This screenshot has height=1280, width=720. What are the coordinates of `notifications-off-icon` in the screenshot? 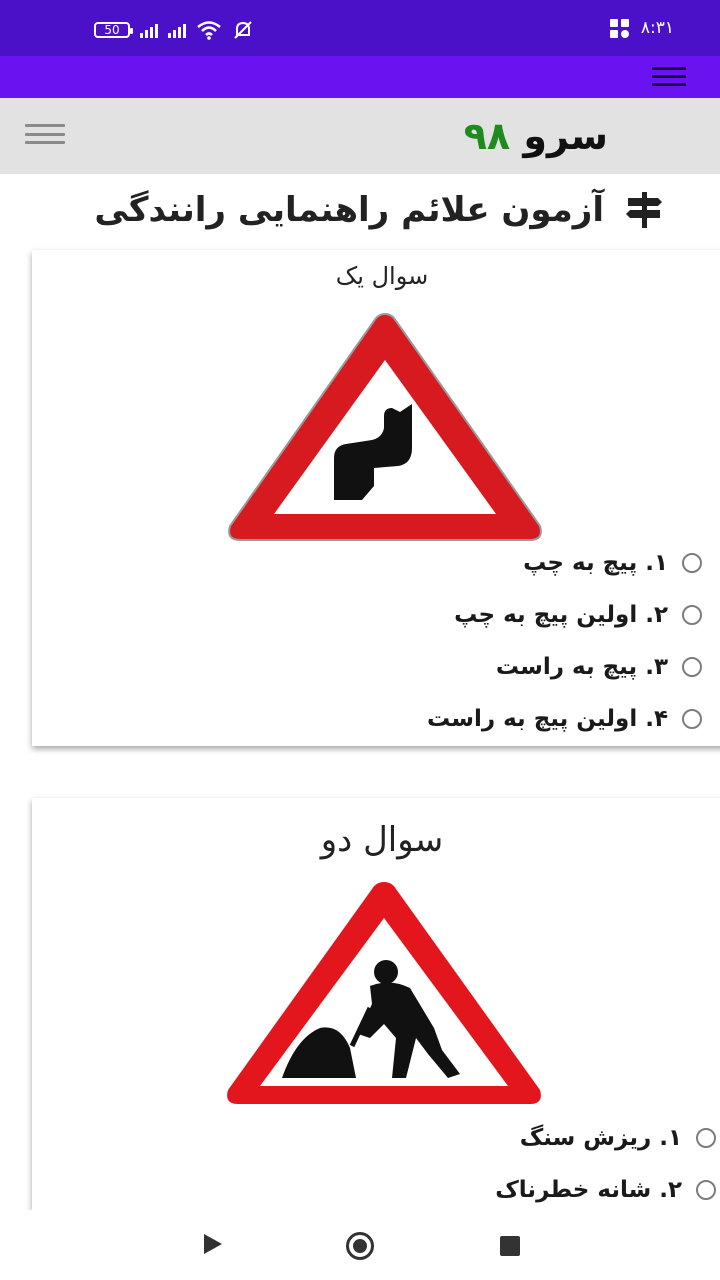 It's located at (243, 30).